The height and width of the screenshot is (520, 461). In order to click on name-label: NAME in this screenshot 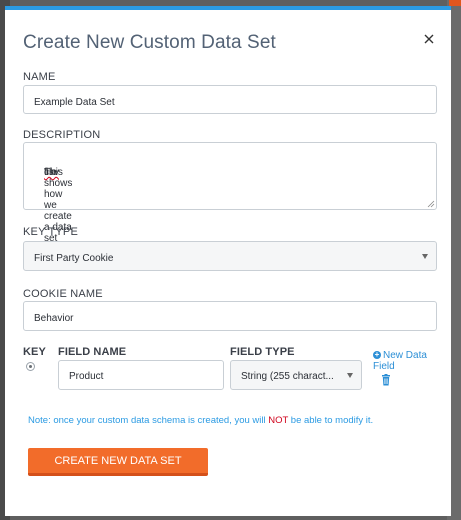, I will do `click(39, 77)`.